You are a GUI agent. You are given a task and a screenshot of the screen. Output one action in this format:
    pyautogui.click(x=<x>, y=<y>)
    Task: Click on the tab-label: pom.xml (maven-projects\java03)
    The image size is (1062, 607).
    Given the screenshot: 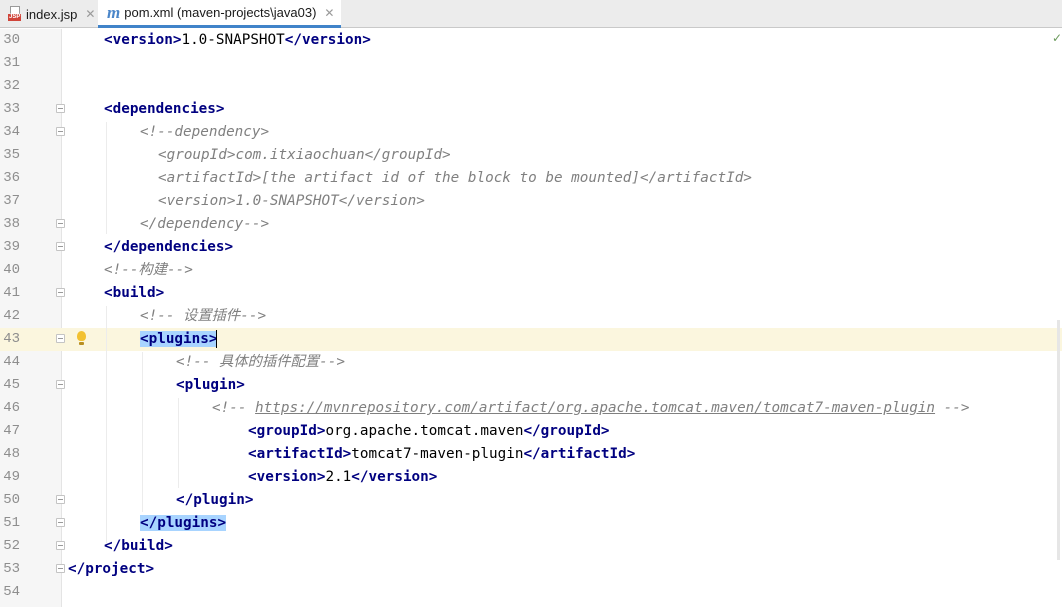 What is the action you would take?
    pyautogui.click(x=220, y=12)
    